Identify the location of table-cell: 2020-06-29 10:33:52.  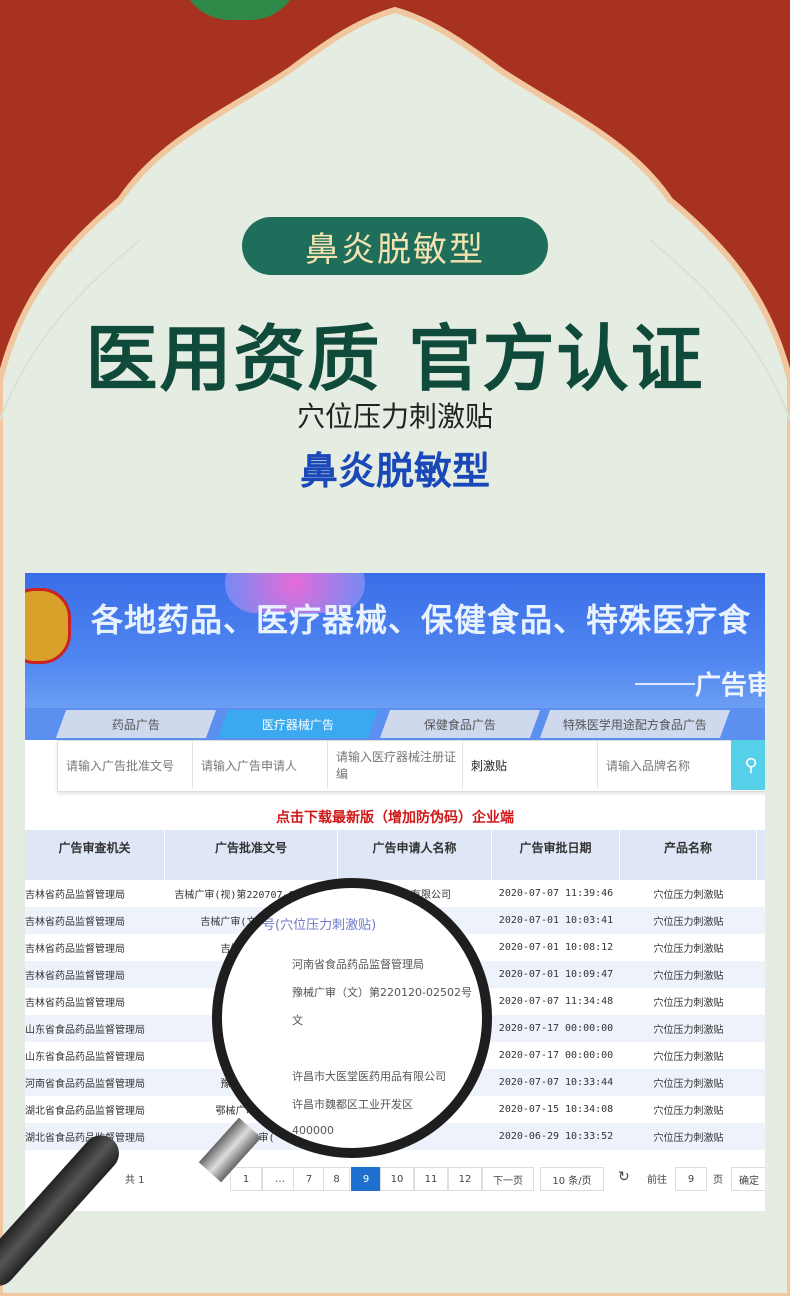
(556, 1136).